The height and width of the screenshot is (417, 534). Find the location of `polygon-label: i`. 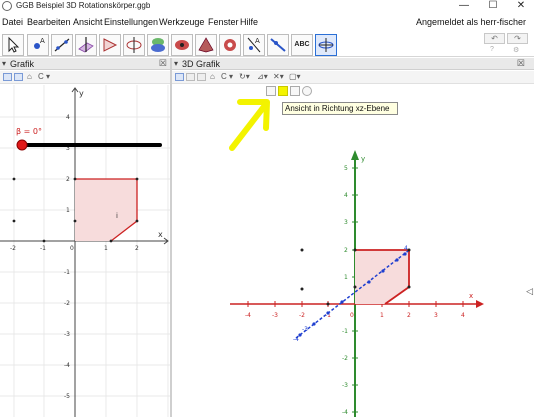

polygon-label: i is located at coordinates (117, 216).